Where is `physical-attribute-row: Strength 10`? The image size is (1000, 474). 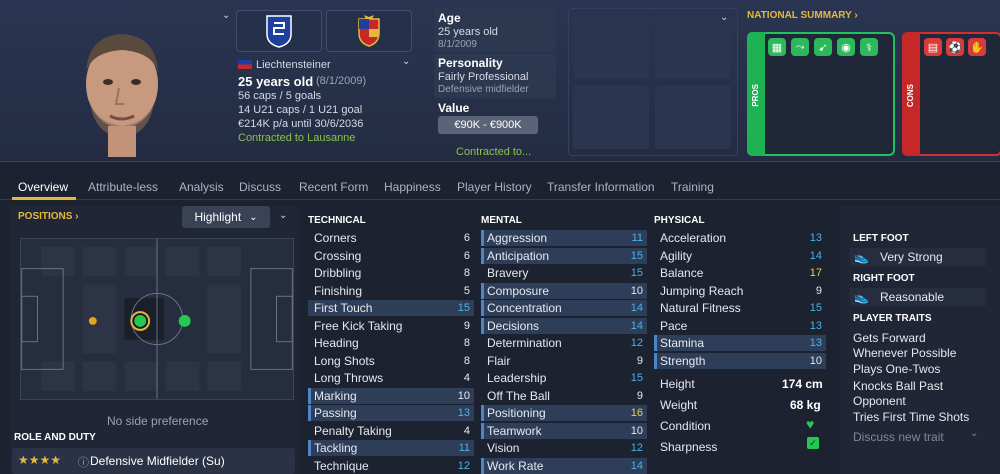
physical-attribute-row: Strength 10 is located at coordinates (740, 360).